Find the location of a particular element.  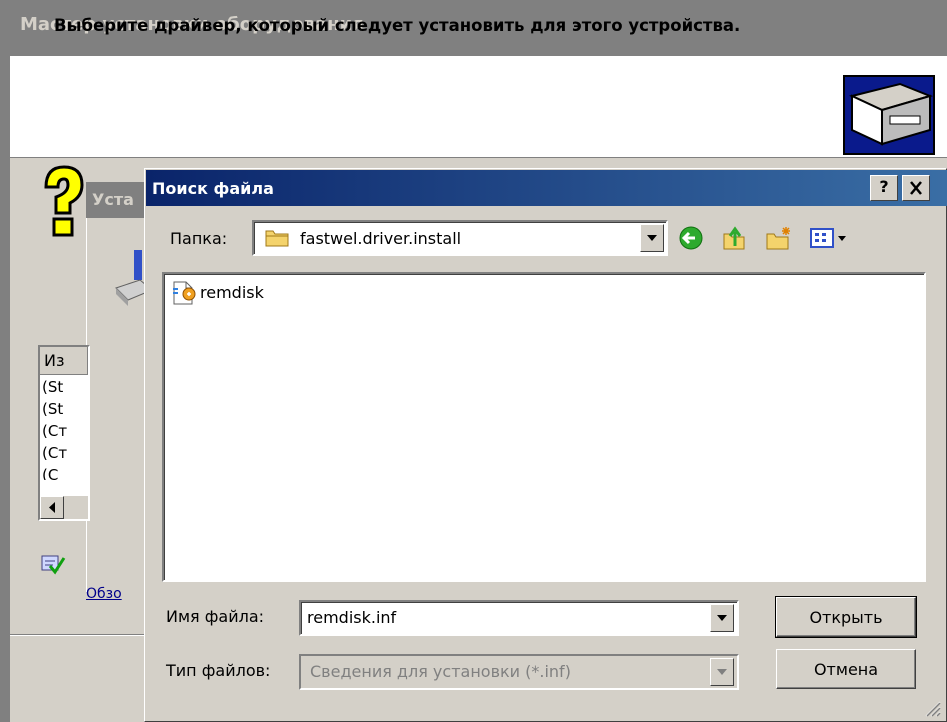

filename-value: remdisk.inf is located at coordinates (351, 617).